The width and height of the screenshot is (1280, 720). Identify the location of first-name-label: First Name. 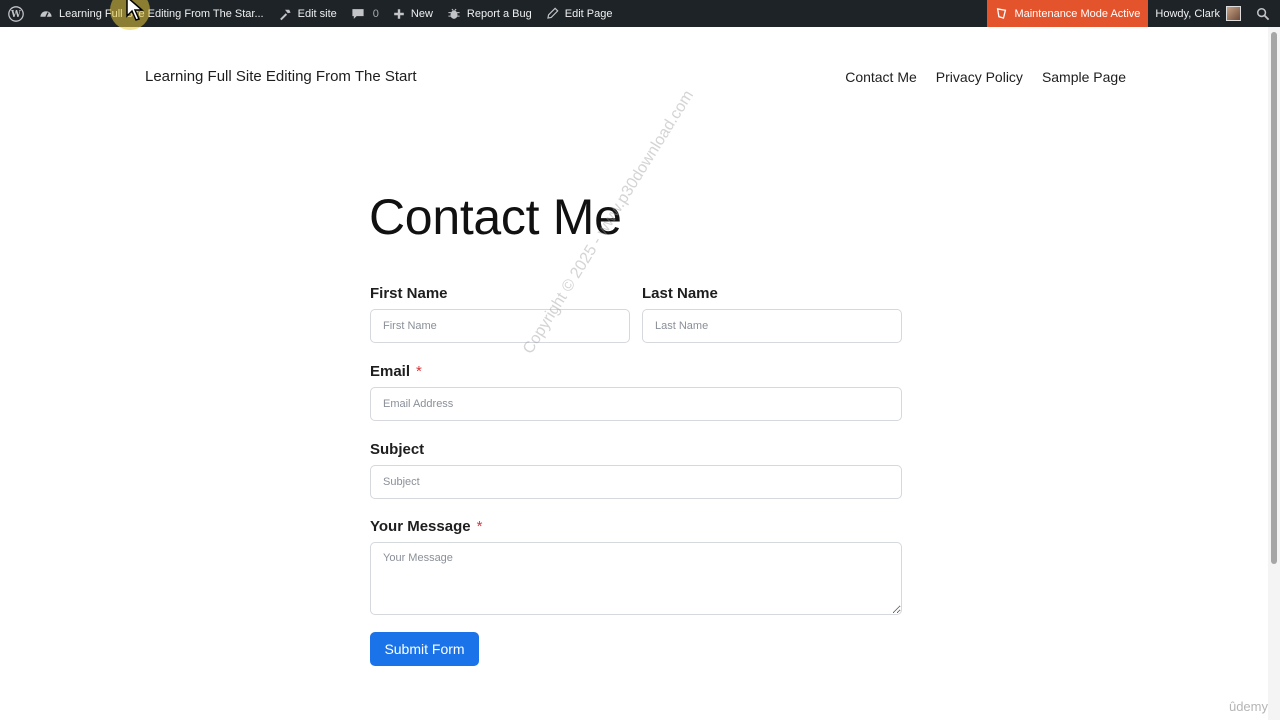
(409, 293).